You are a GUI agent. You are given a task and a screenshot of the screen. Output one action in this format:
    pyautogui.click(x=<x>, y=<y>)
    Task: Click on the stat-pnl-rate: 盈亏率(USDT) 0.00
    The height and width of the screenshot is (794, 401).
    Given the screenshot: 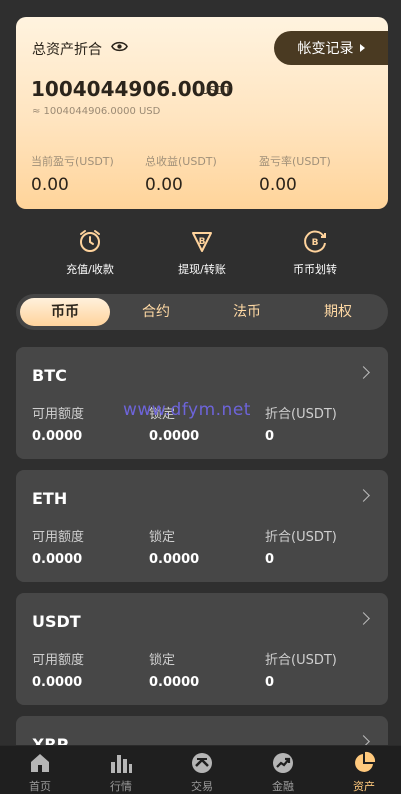 What is the action you would take?
    pyautogui.click(x=295, y=174)
    